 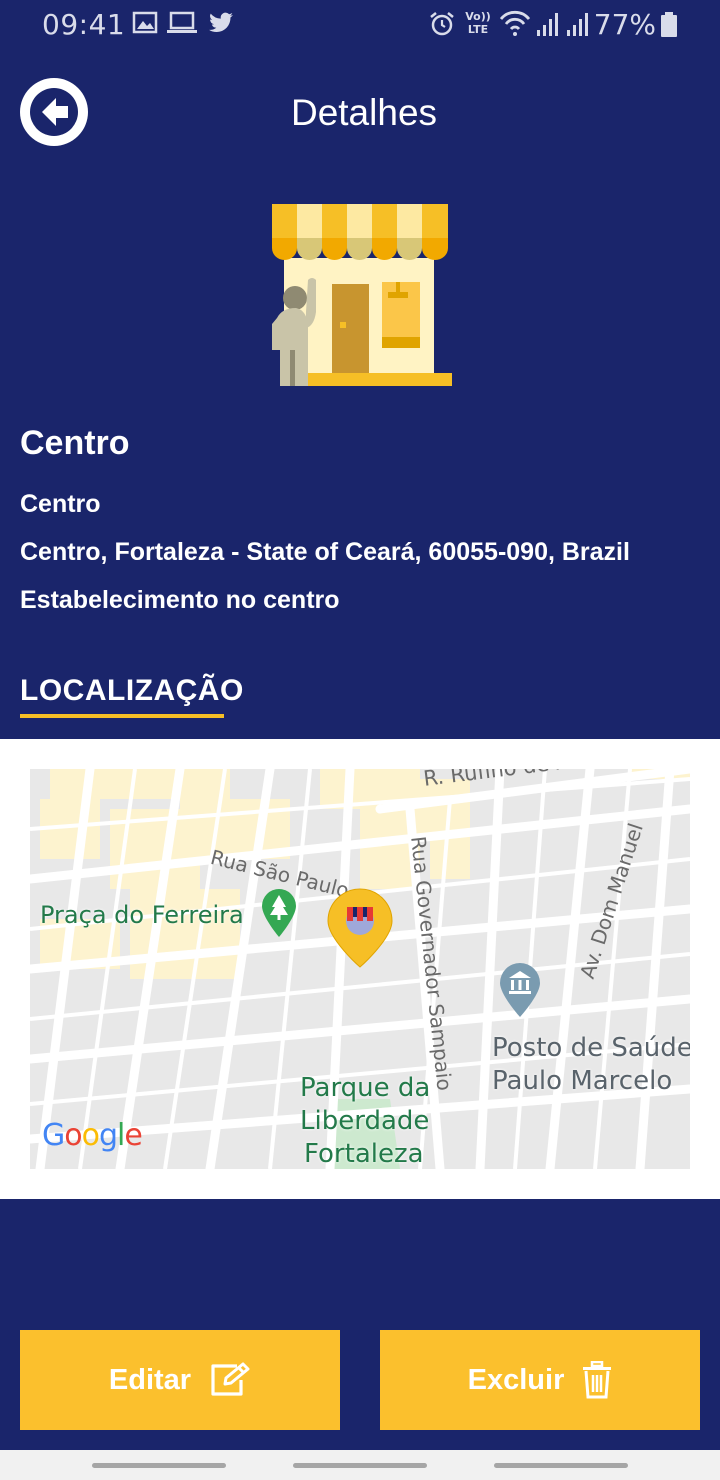 What do you see at coordinates (132, 690) in the screenshot?
I see `location-section-title: LOCALIZAÇÃO` at bounding box center [132, 690].